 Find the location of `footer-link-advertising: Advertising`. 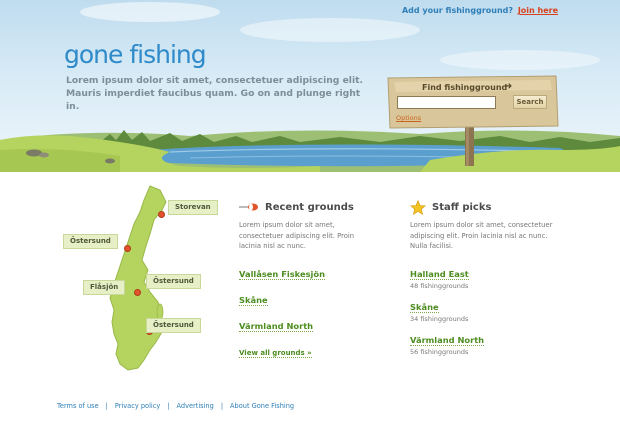

footer-link-advertising: Advertising is located at coordinates (195, 406).